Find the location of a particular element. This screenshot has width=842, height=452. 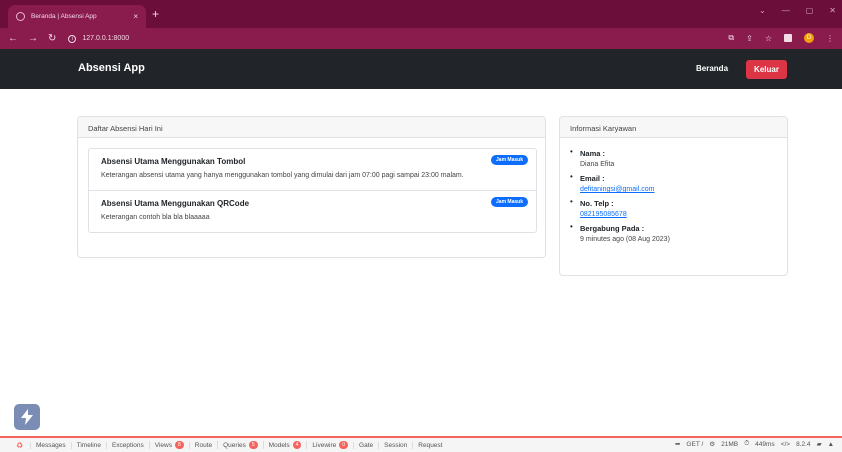

maximize-icon: ▢ is located at coordinates (810, 10).